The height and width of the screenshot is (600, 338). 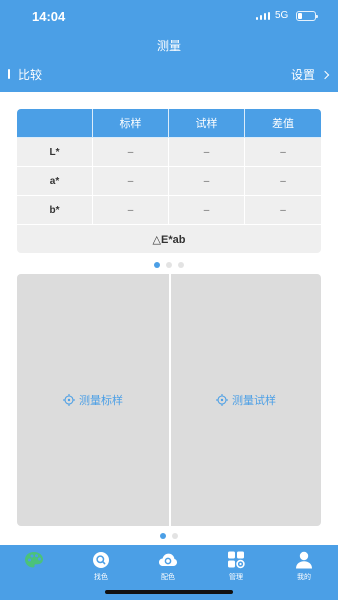 I want to click on compare-label: 比较, so click(x=30, y=74).